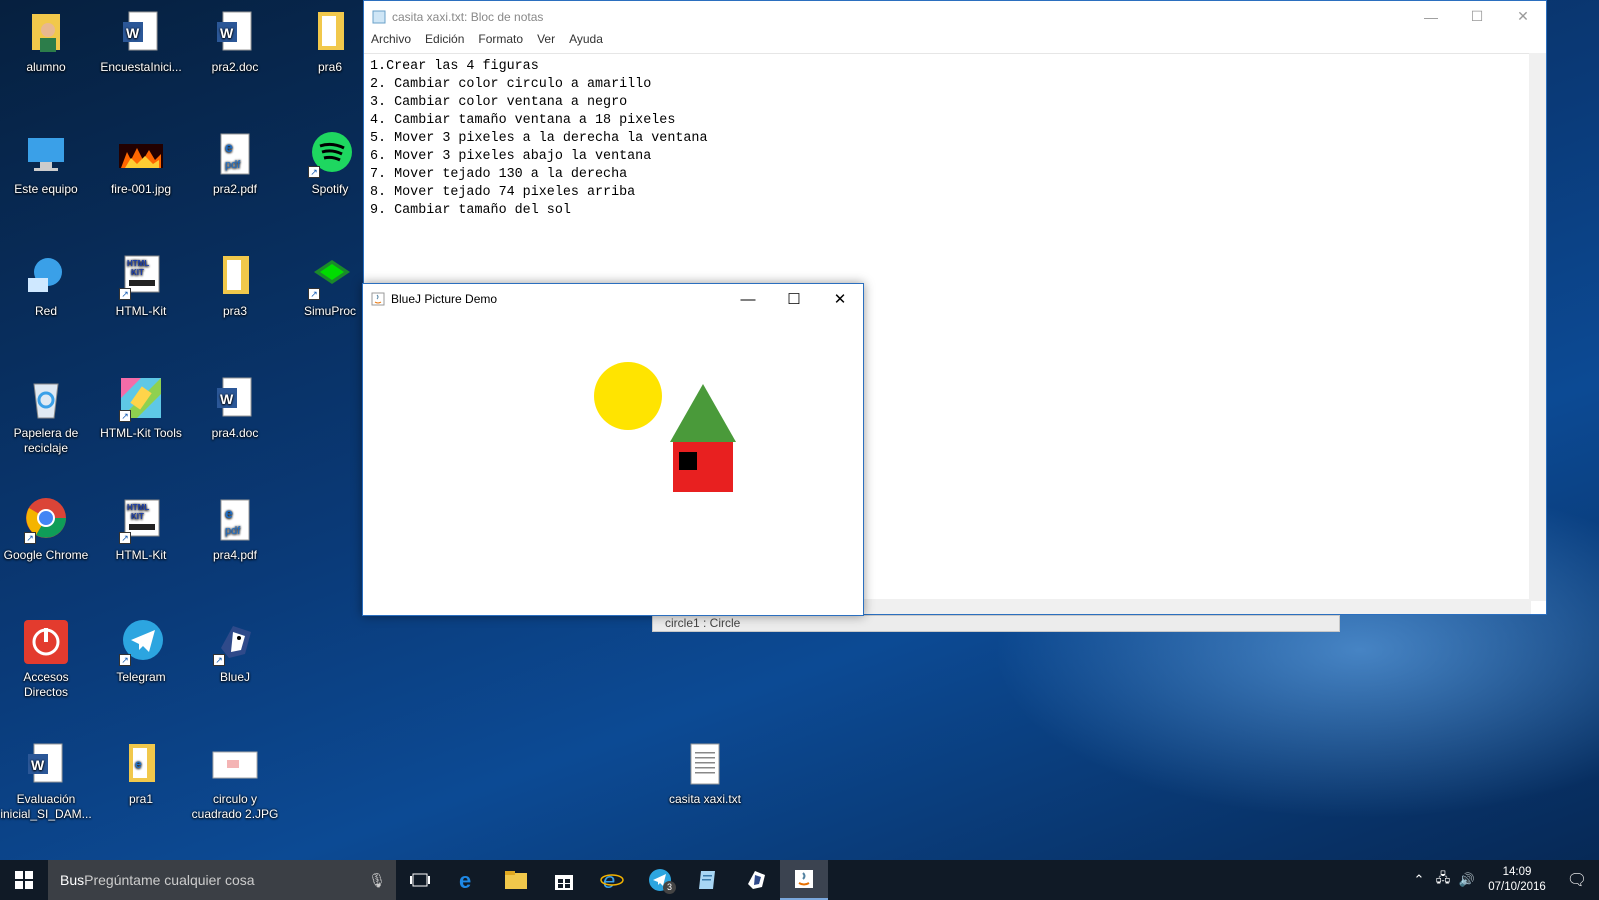 The image size is (1599, 900). I want to click on desktop-icon-pra2-doc: W pra2.doc, so click(235, 41).